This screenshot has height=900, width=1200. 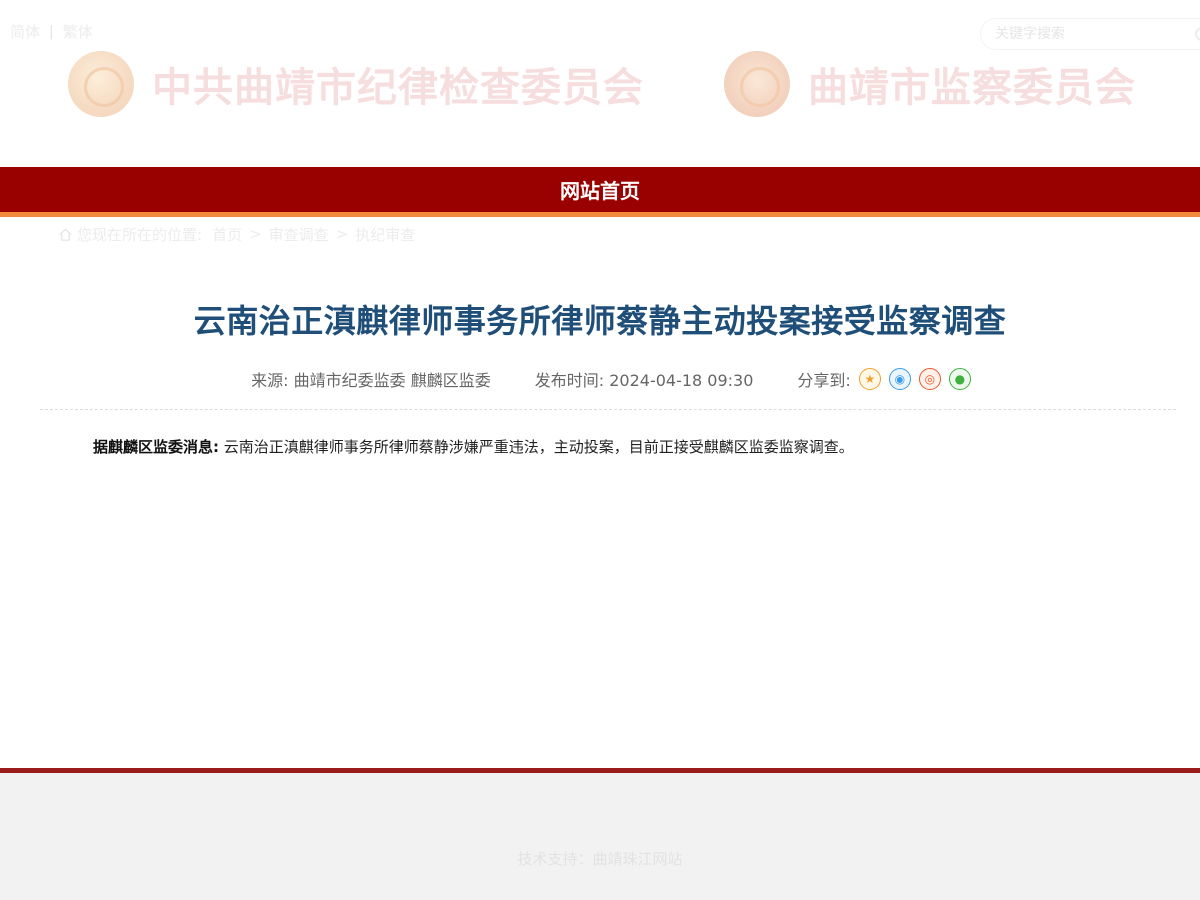 I want to click on search-input, so click(x=1085, y=34).